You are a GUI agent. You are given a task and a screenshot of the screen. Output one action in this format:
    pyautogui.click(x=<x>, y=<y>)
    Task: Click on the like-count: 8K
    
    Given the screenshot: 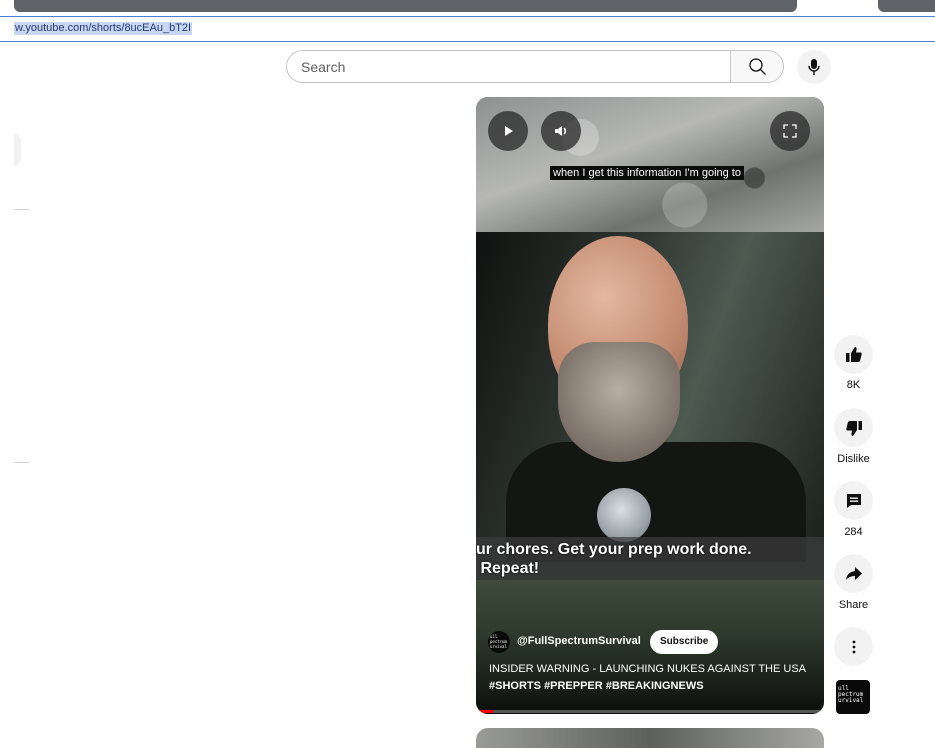 What is the action you would take?
    pyautogui.click(x=853, y=385)
    